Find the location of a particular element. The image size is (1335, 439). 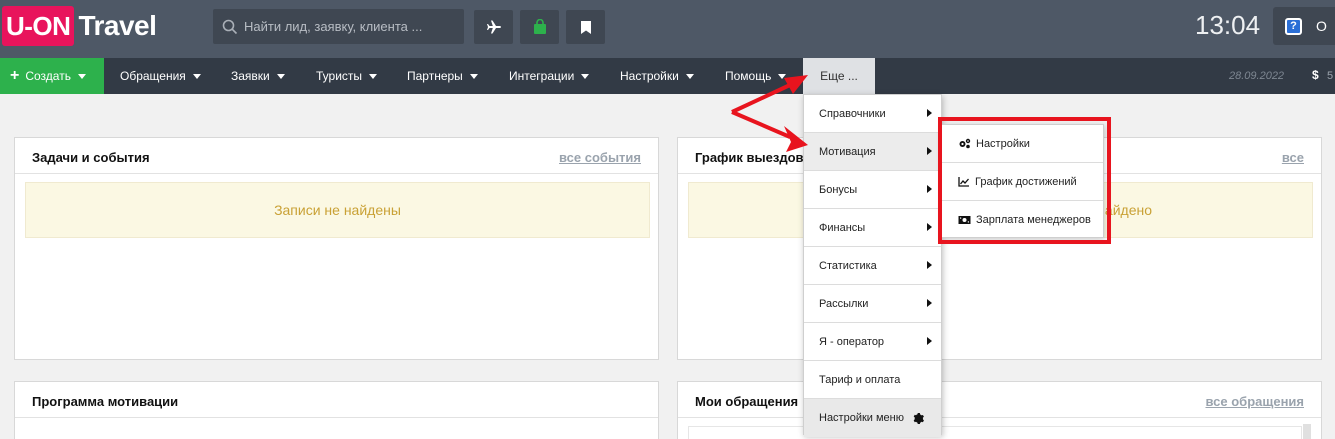

empty-state: Записи не найдены is located at coordinates (337, 210).